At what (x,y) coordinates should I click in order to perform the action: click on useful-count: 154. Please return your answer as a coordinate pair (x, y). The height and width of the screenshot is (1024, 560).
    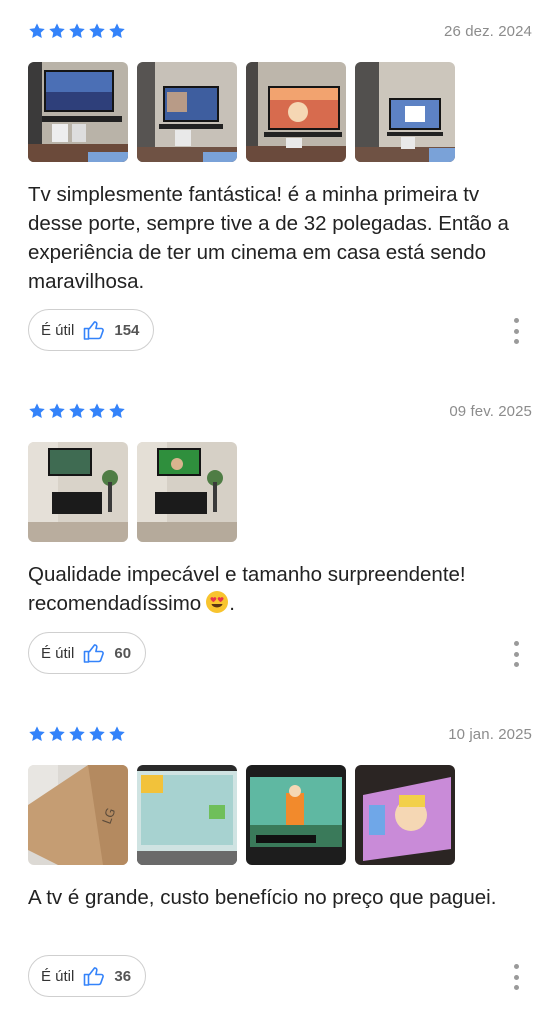
    Looking at the image, I should click on (127, 330).